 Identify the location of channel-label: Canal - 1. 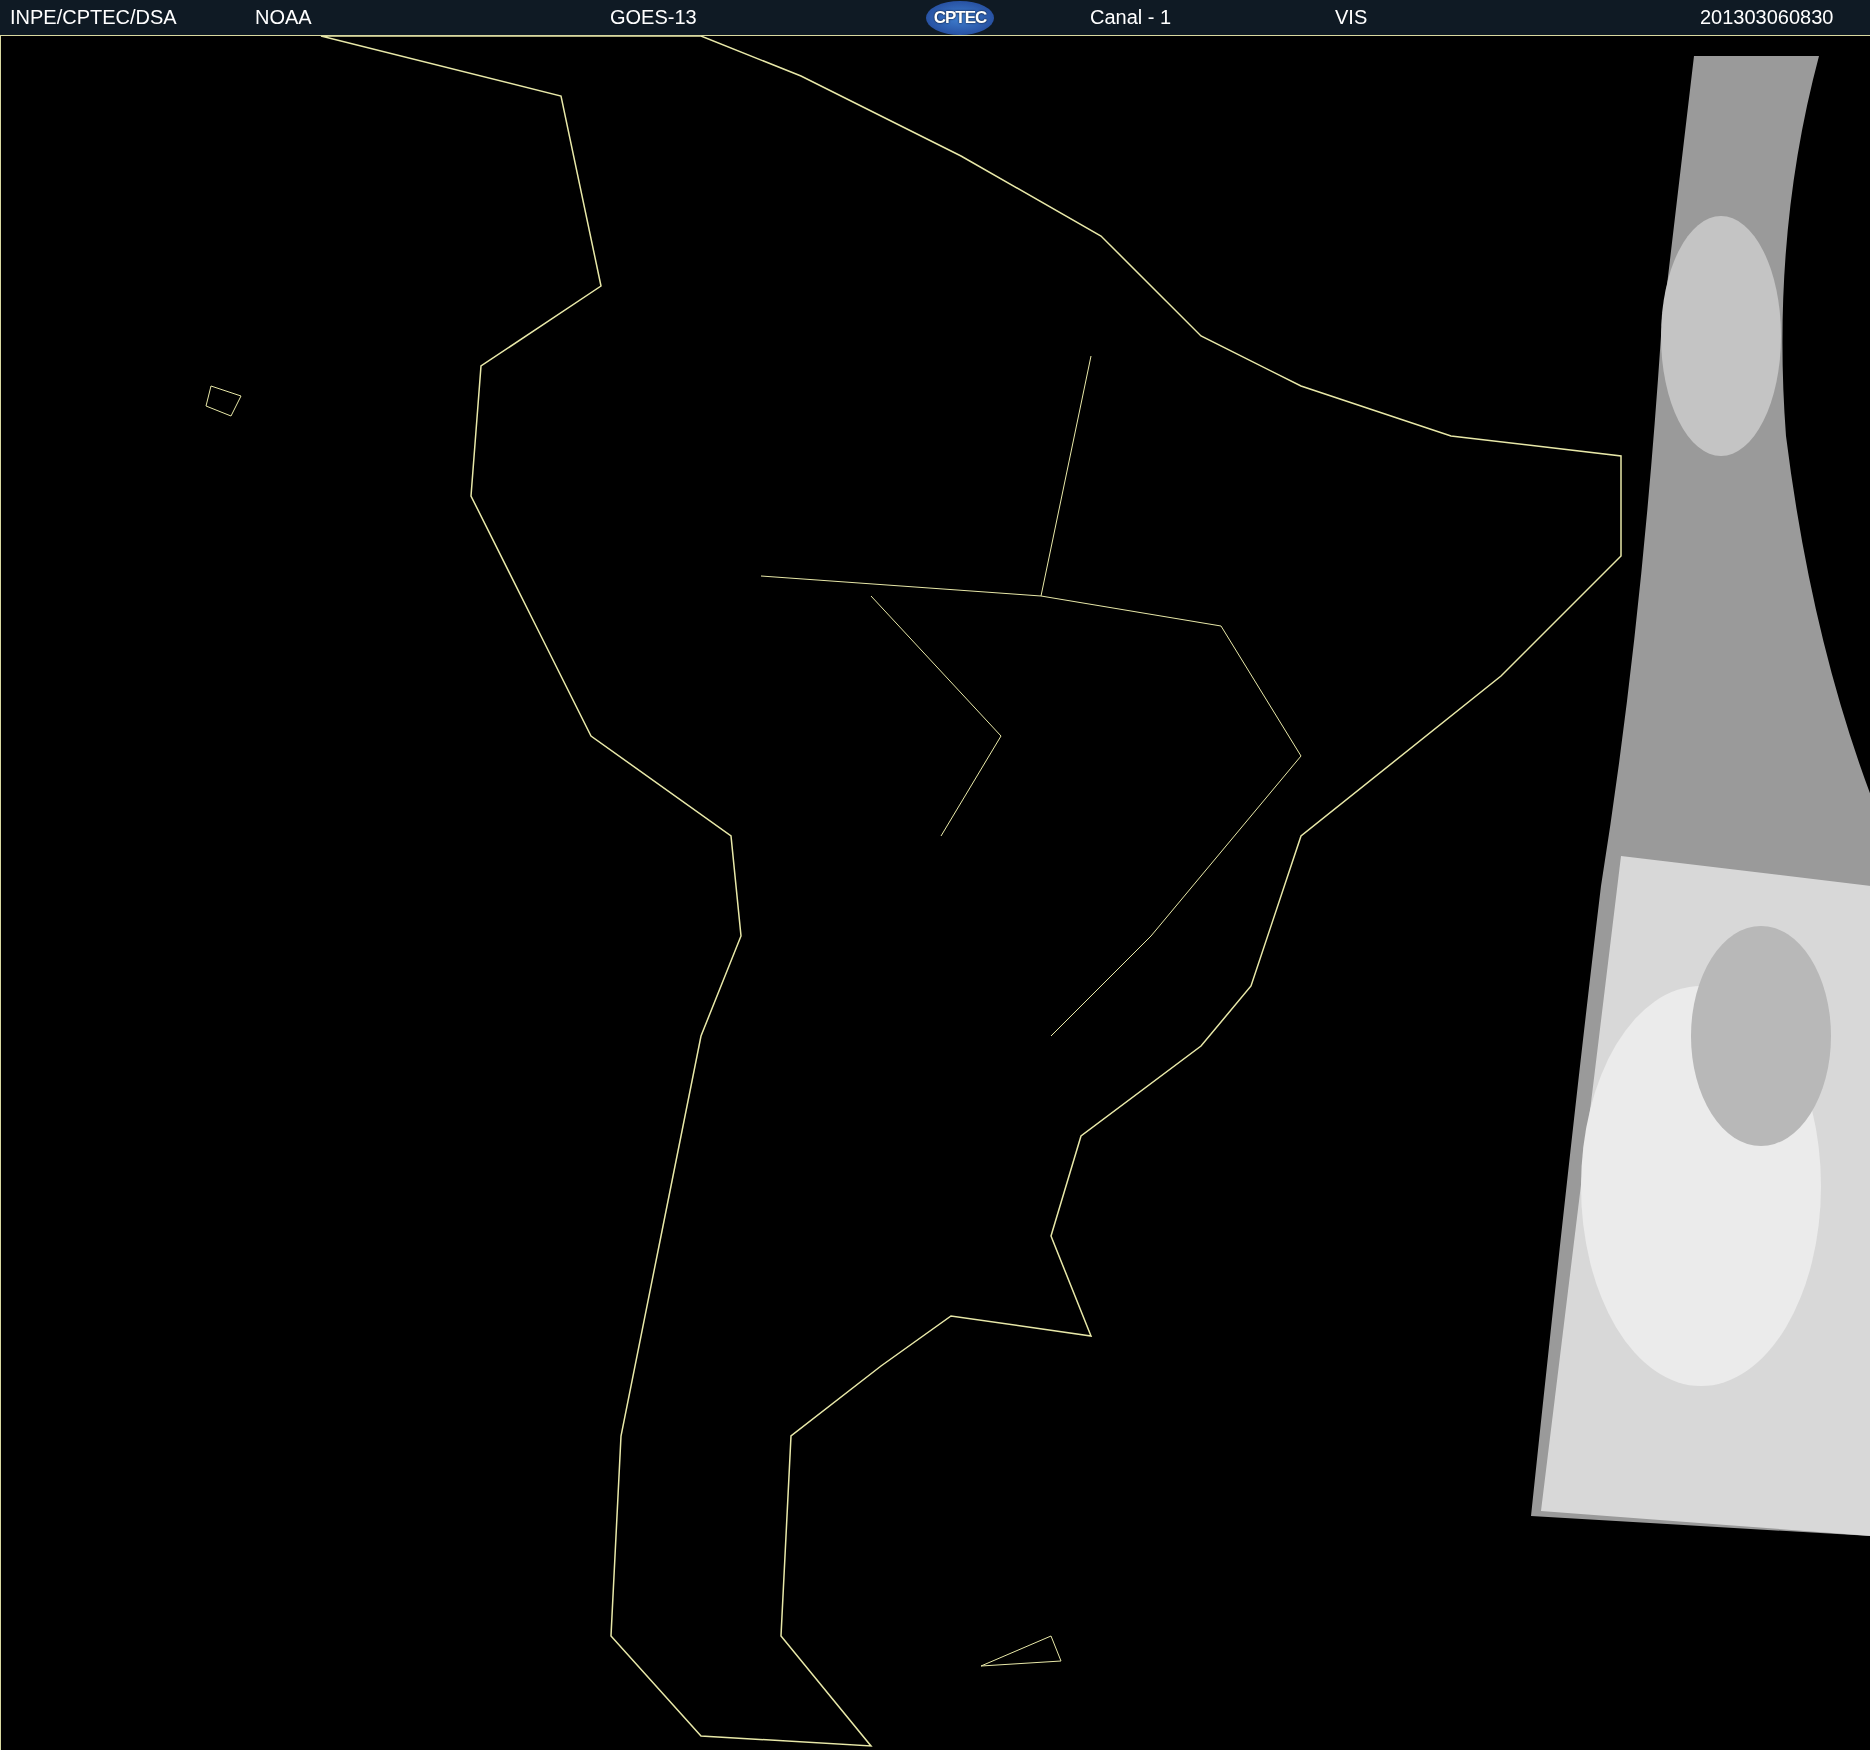
(1131, 17).